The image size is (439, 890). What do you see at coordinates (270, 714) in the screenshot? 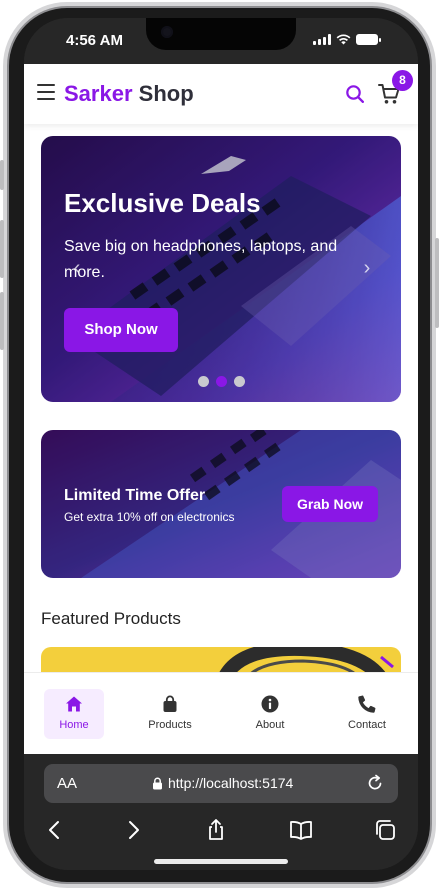
I see `nav-about: About` at bounding box center [270, 714].